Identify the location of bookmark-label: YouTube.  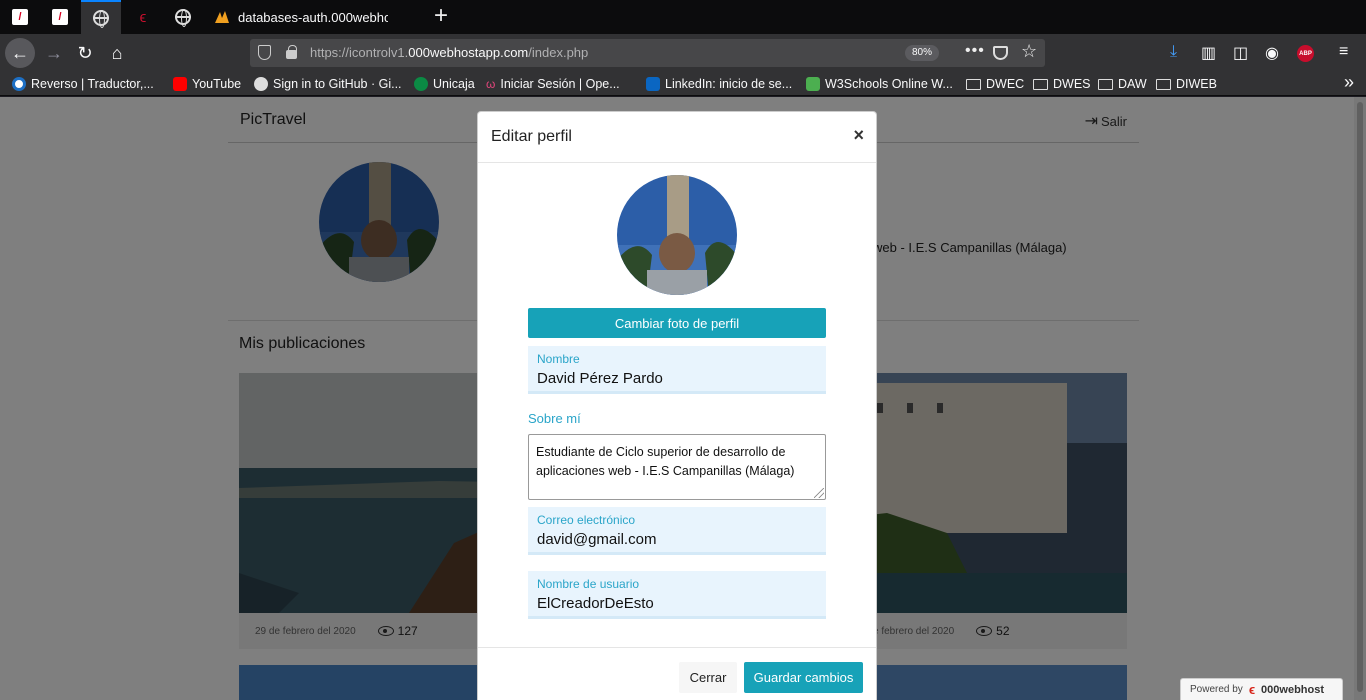
(217, 84).